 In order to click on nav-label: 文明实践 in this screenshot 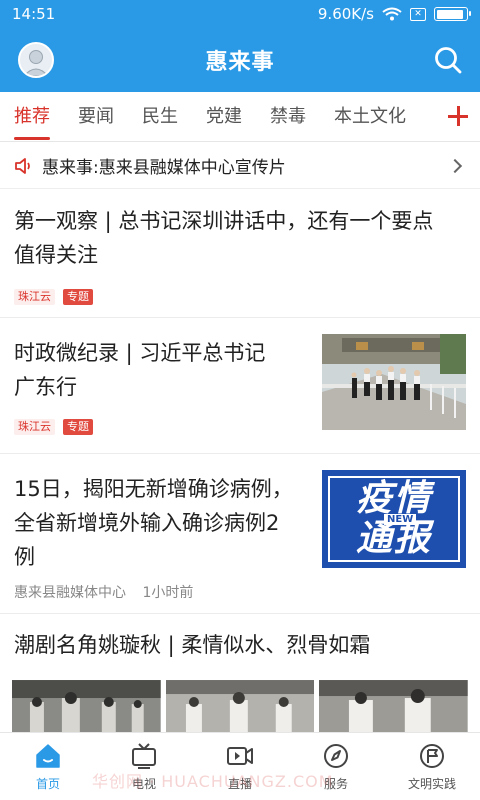, I will do `click(431, 784)`.